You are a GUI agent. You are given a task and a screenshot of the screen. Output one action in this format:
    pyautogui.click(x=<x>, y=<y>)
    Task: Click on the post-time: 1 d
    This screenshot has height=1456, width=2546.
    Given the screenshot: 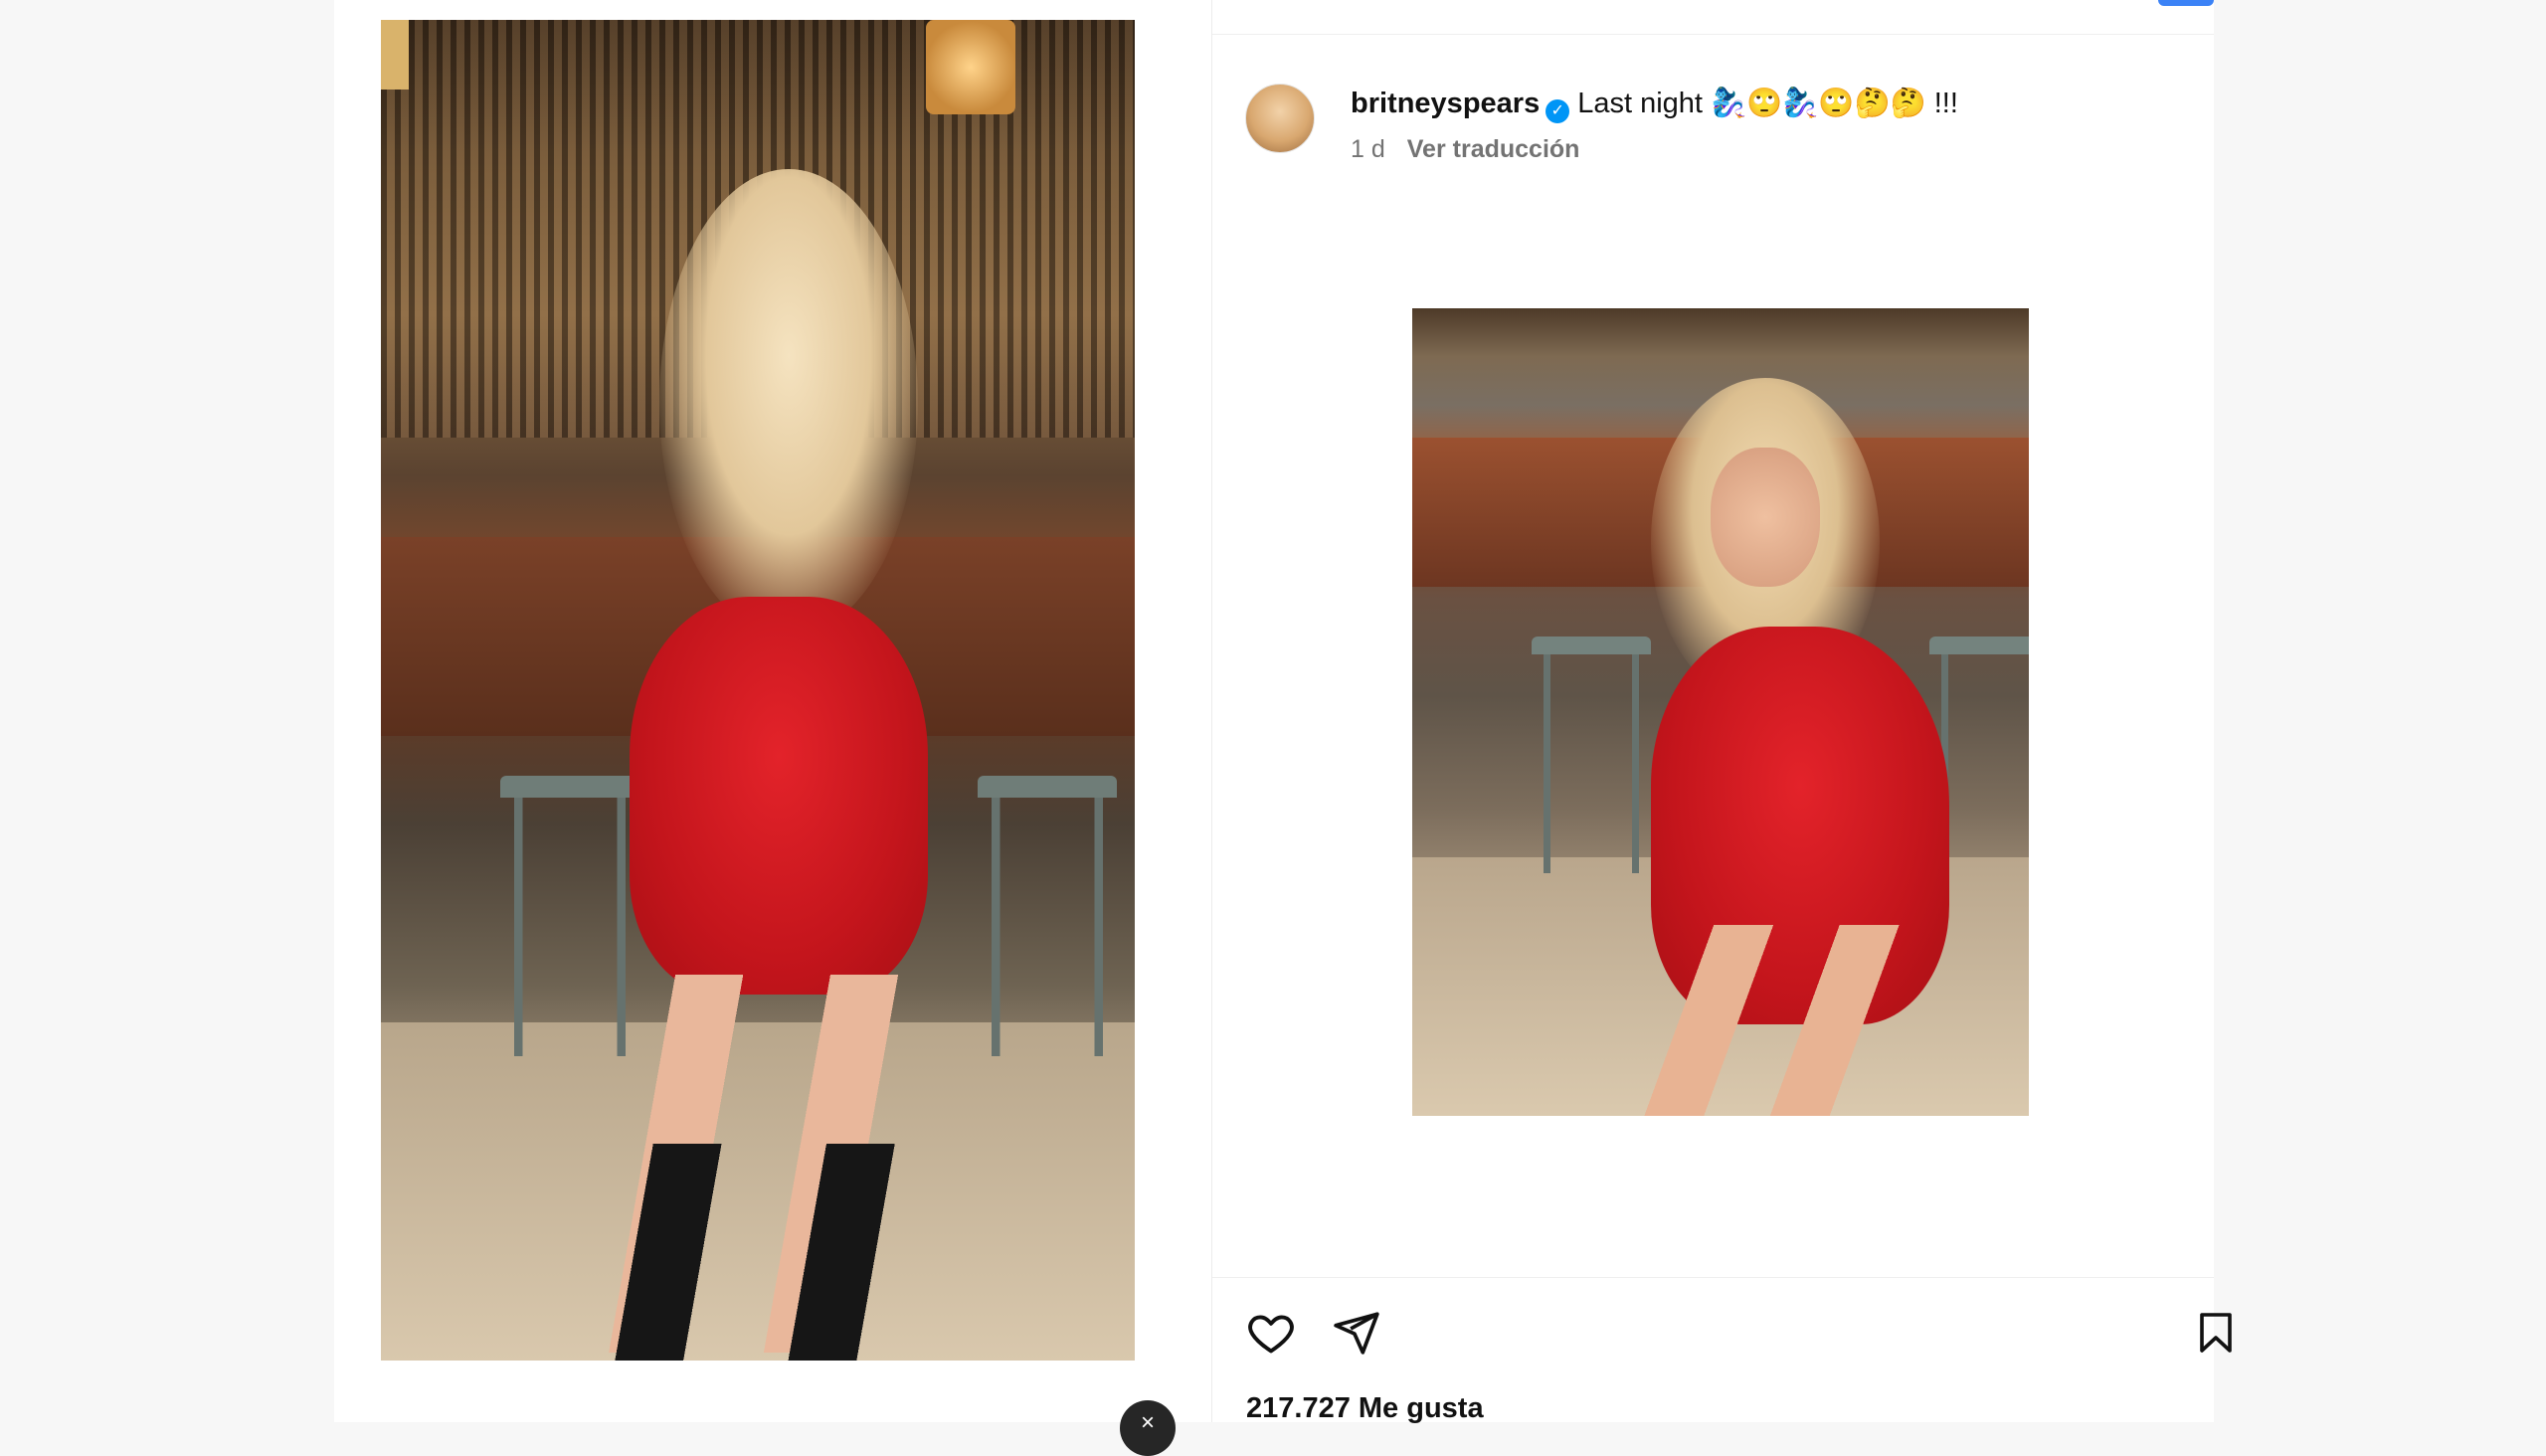 What is the action you would take?
    pyautogui.click(x=1368, y=149)
    